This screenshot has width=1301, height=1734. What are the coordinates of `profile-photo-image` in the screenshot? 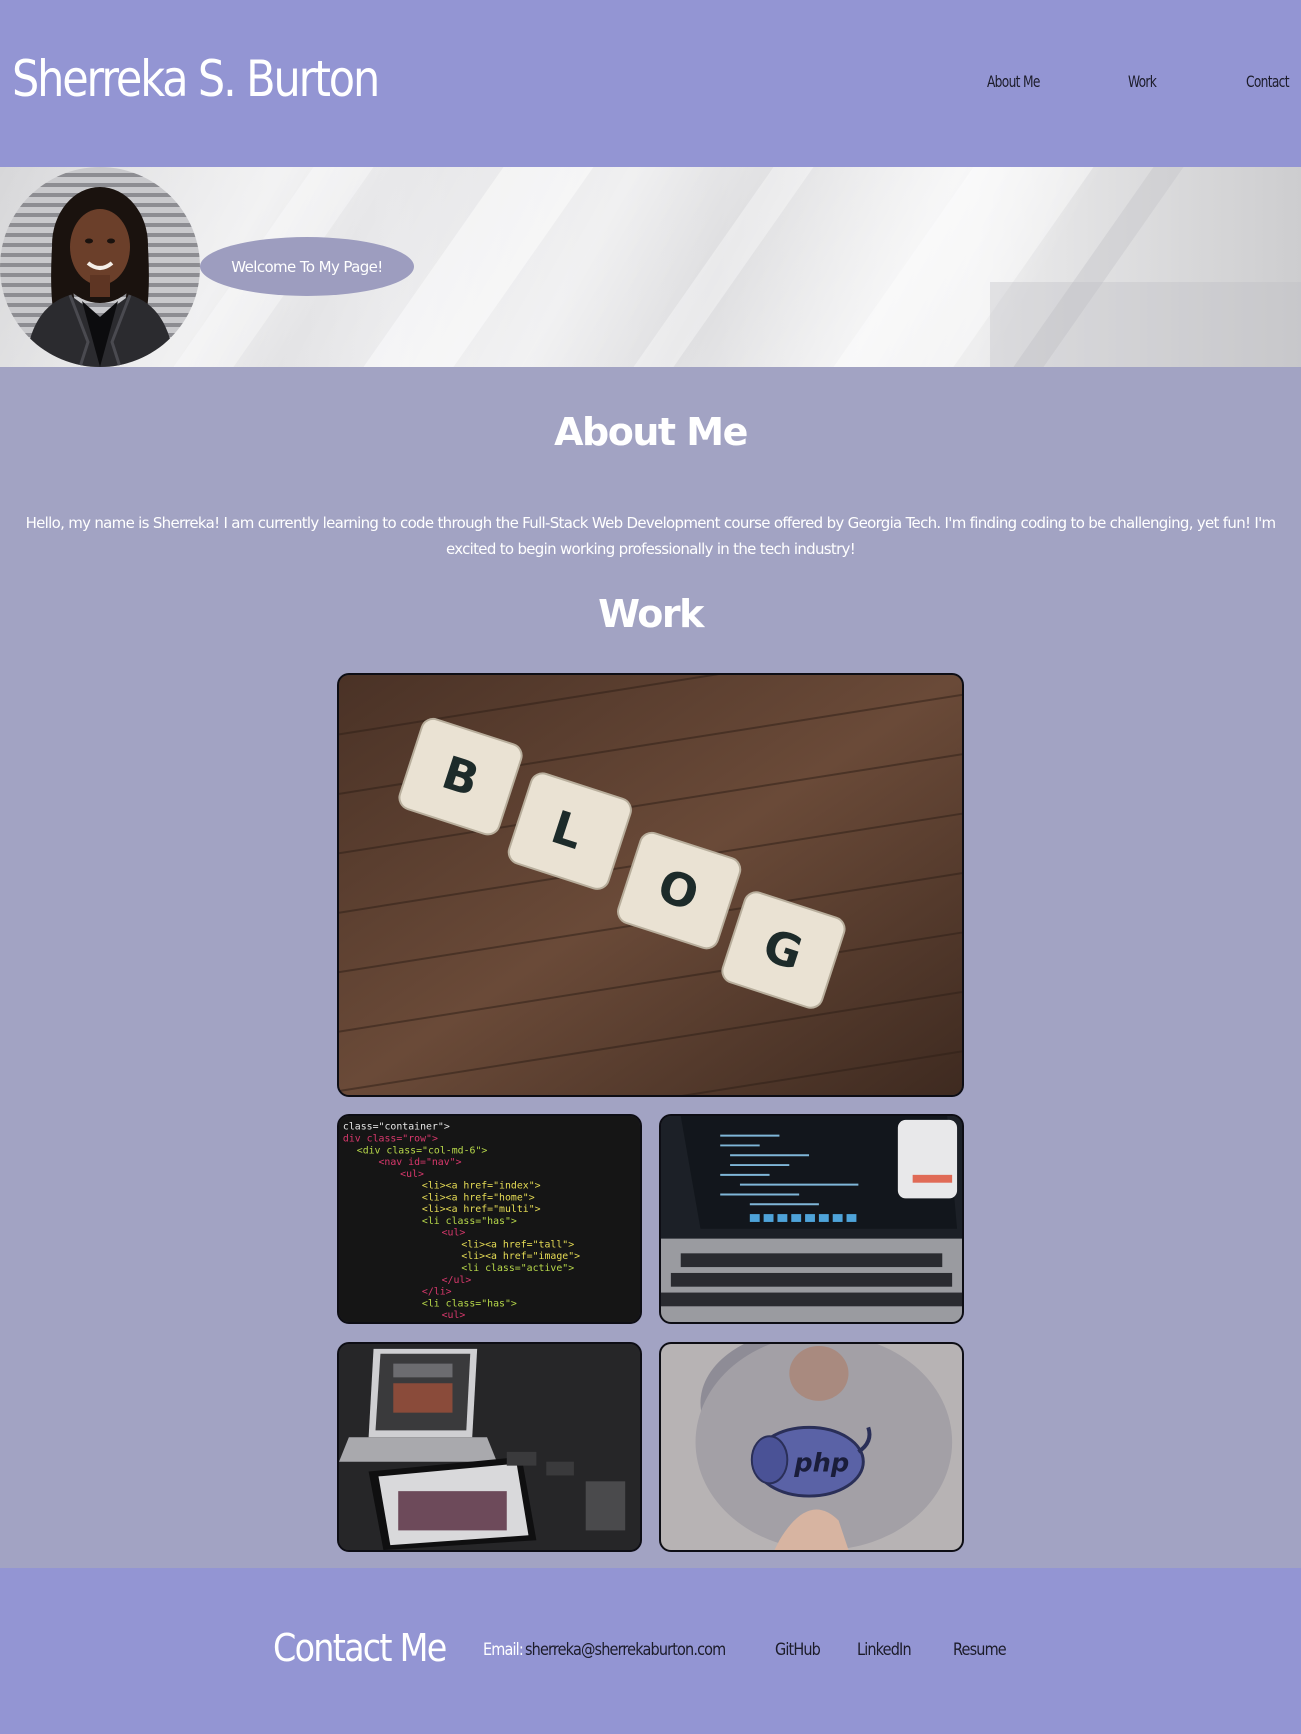 It's located at (100, 277).